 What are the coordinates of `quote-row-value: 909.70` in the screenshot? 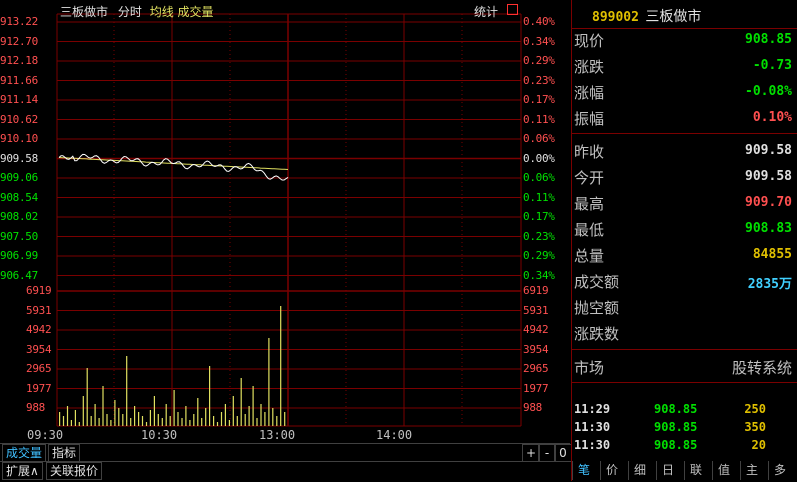 It's located at (768, 202).